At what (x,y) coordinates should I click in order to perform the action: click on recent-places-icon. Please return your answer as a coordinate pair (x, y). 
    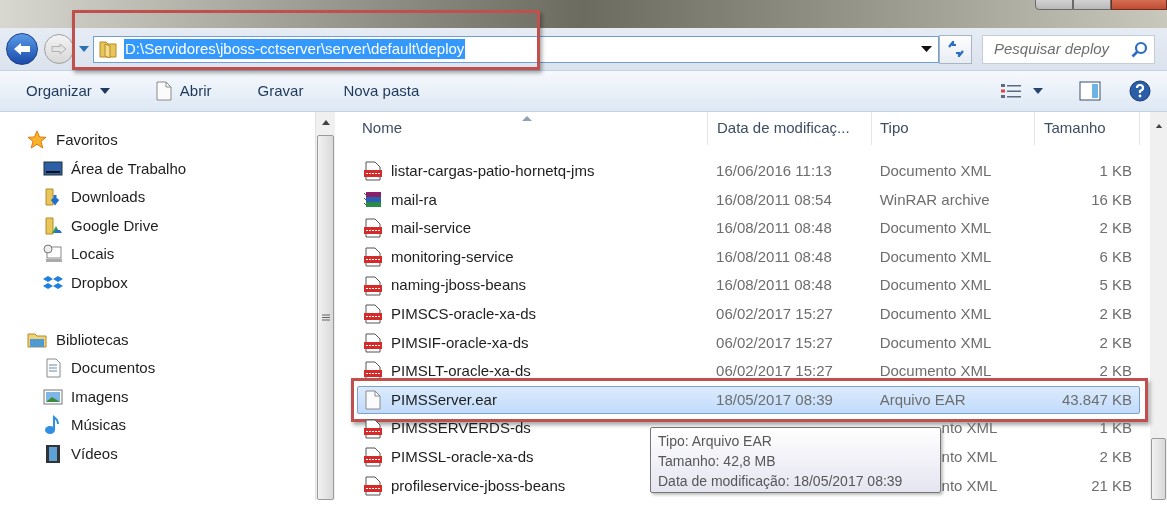
    Looking at the image, I should click on (53, 254).